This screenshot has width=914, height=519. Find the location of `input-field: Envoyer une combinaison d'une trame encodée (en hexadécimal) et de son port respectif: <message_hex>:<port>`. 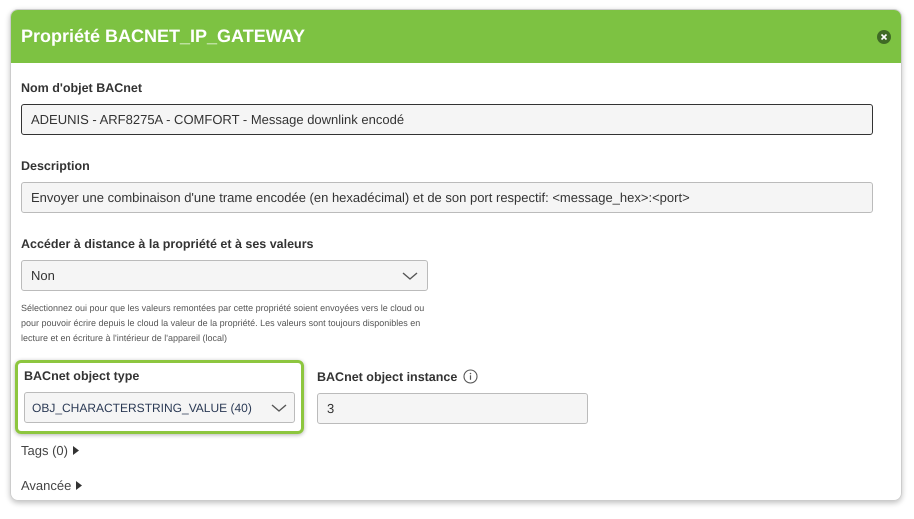

input-field: Envoyer une combinaison d'une trame encodée (en hexadécimal) et de son port respectif: <message_hex>:<port> is located at coordinates (447, 197).